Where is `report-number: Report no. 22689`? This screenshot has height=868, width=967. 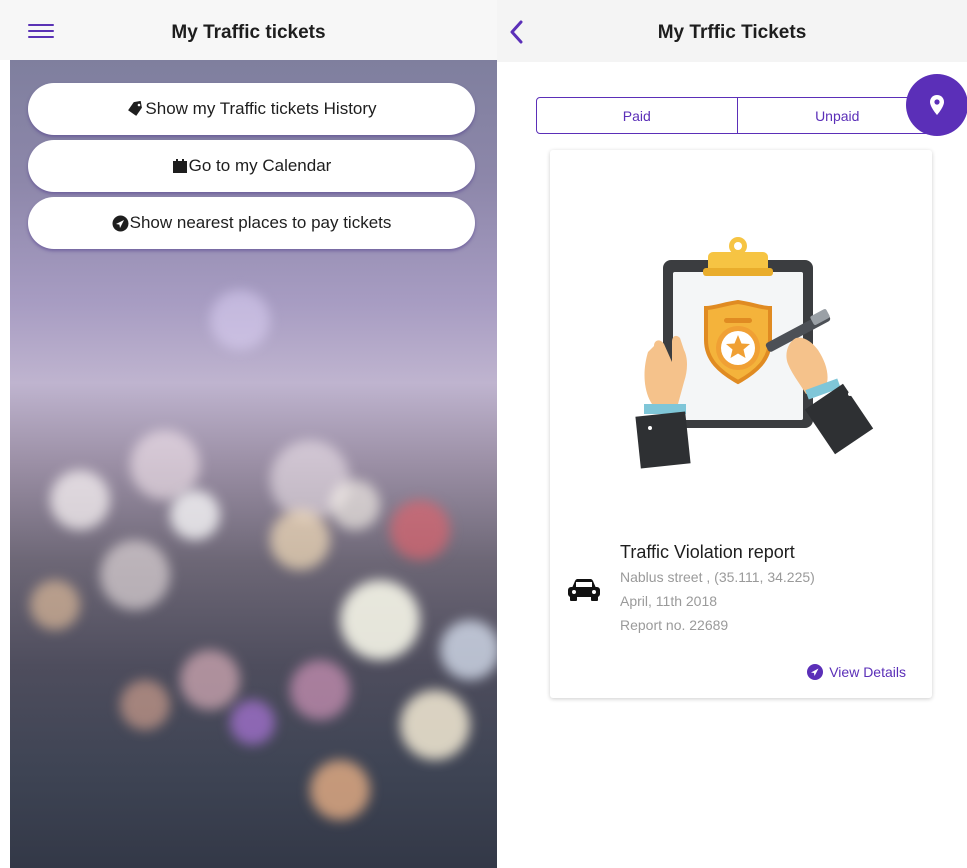 report-number: Report no. 22689 is located at coordinates (674, 625).